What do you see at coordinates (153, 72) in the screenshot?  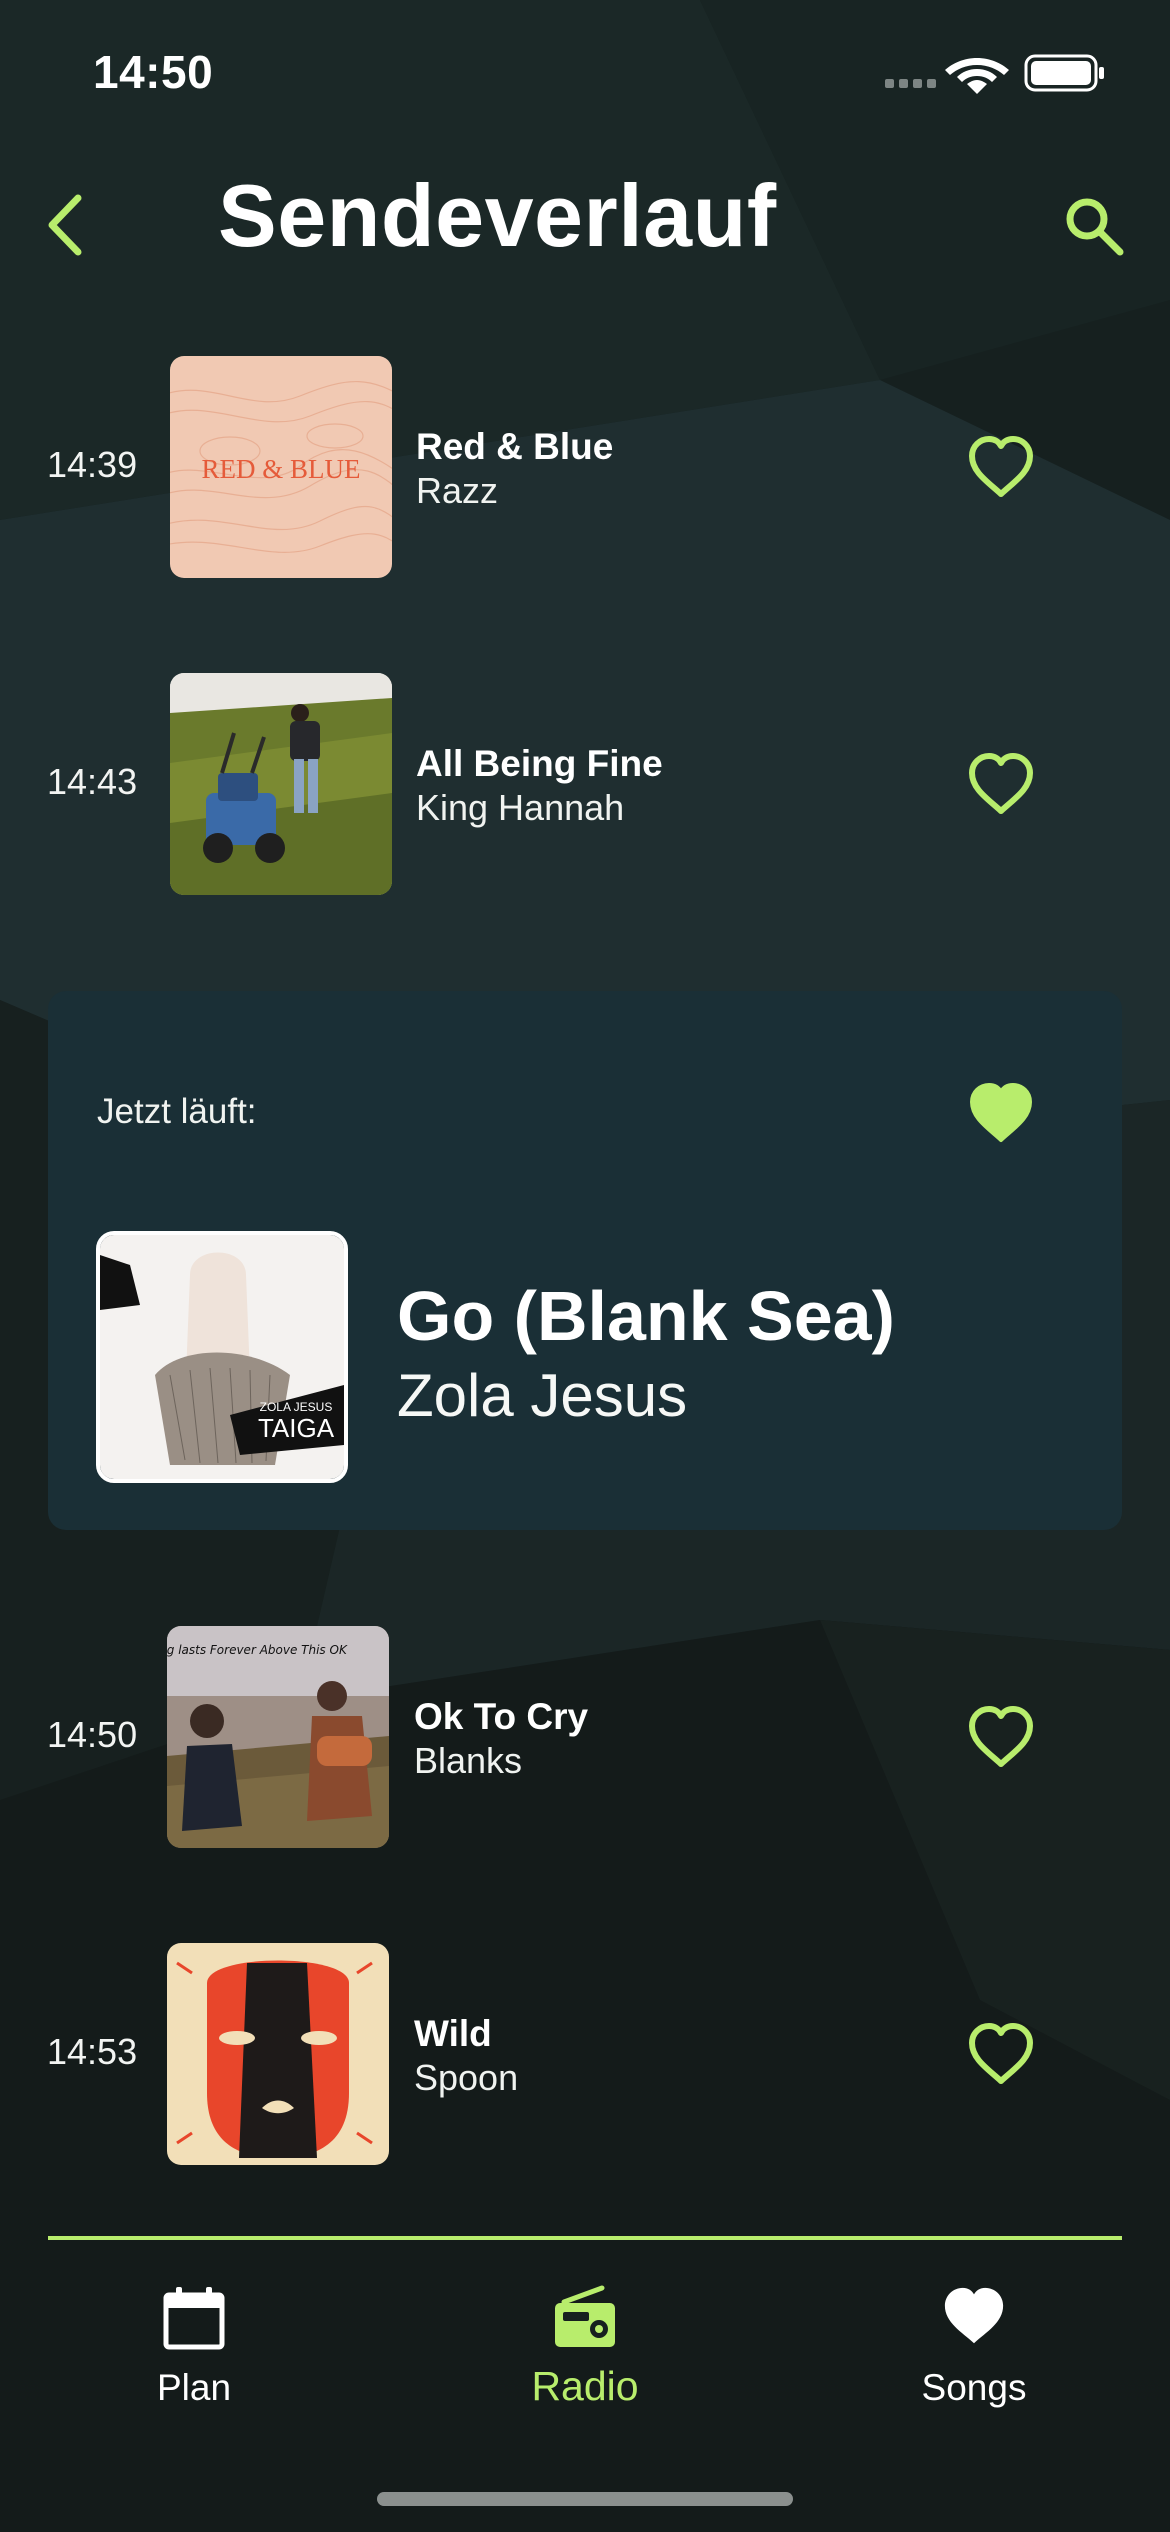 I see `status-time: 14:50` at bounding box center [153, 72].